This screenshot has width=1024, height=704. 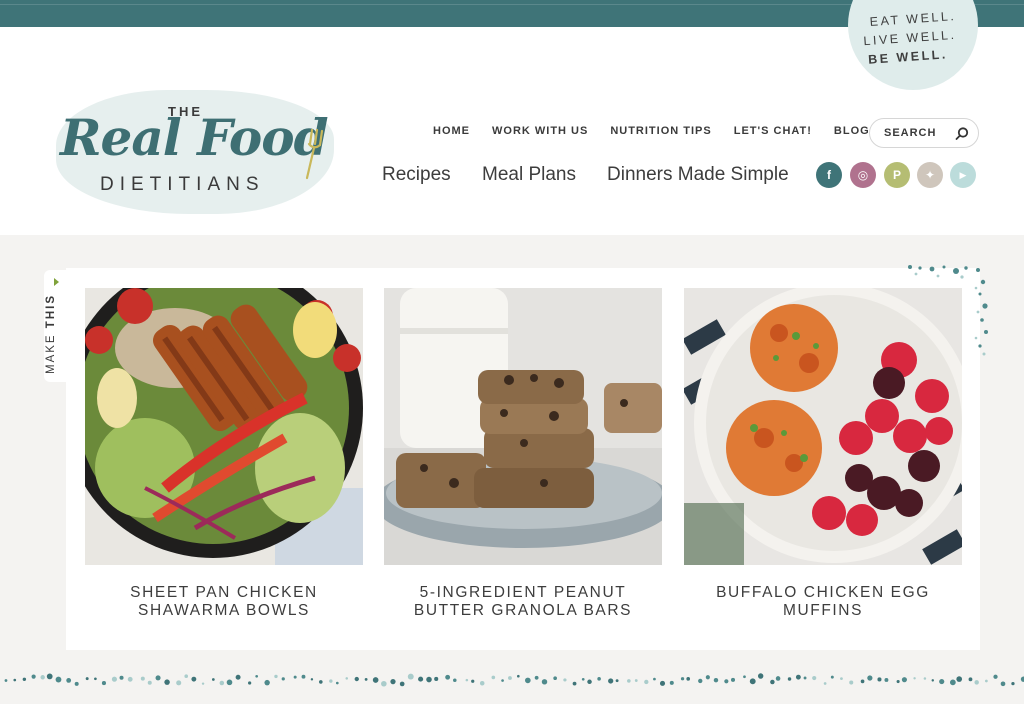 What do you see at coordinates (773, 131) in the screenshot?
I see `nav-lets-chat: LET'S CHAT!` at bounding box center [773, 131].